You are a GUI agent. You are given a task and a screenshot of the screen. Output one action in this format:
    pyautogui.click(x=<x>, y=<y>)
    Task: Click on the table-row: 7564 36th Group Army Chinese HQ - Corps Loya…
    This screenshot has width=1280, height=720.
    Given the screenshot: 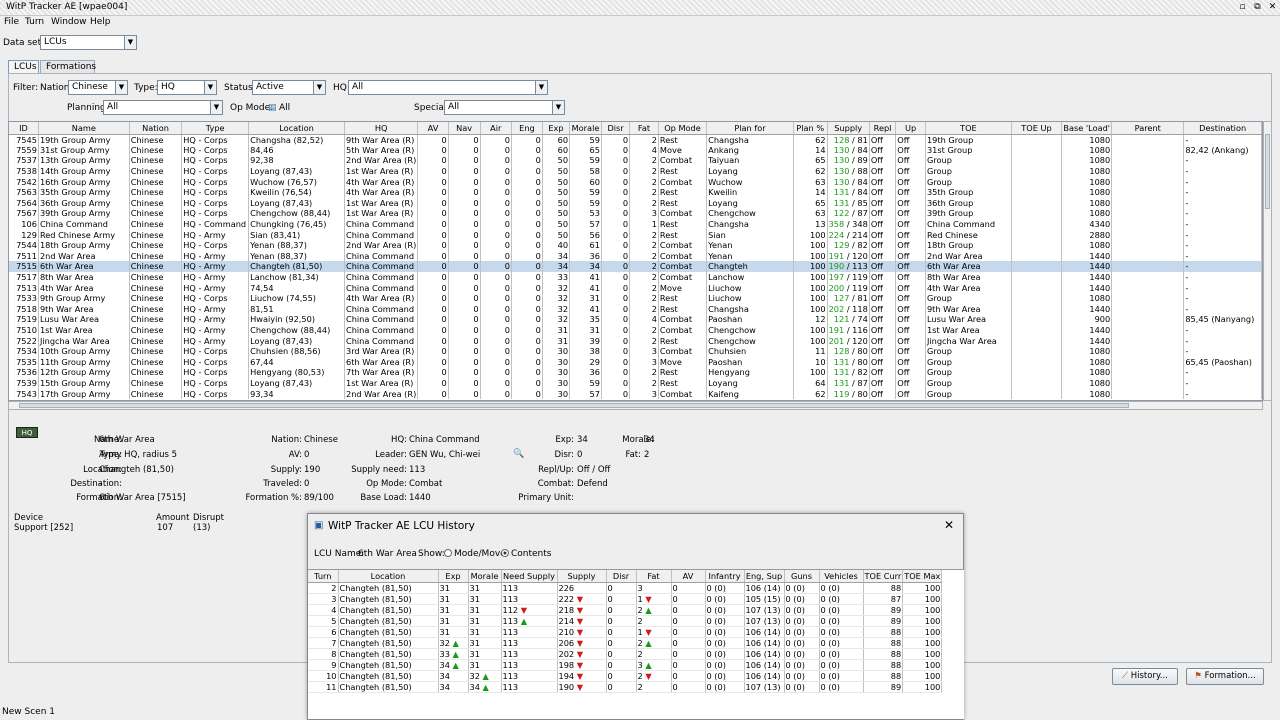 What is the action you would take?
    pyautogui.click(x=635, y=203)
    